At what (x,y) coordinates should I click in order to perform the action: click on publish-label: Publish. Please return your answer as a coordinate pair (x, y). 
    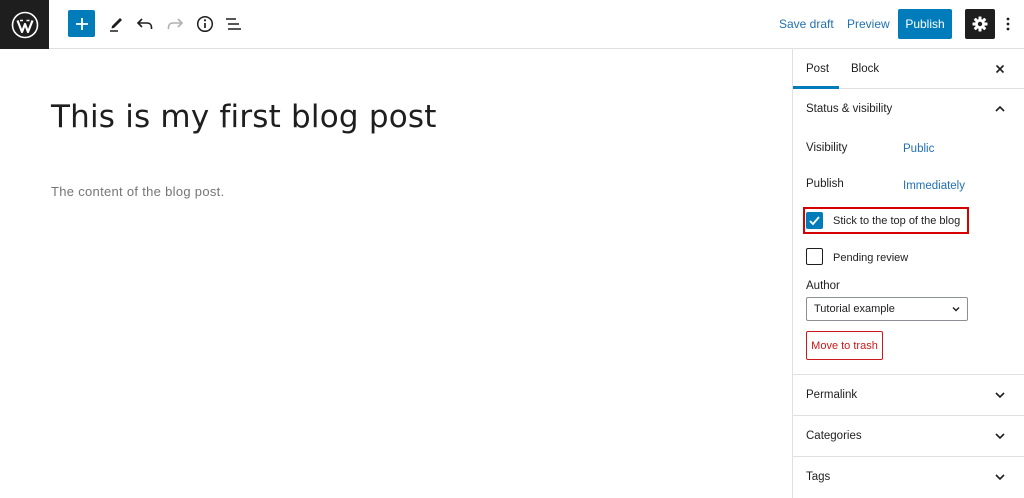
    Looking at the image, I should click on (825, 184).